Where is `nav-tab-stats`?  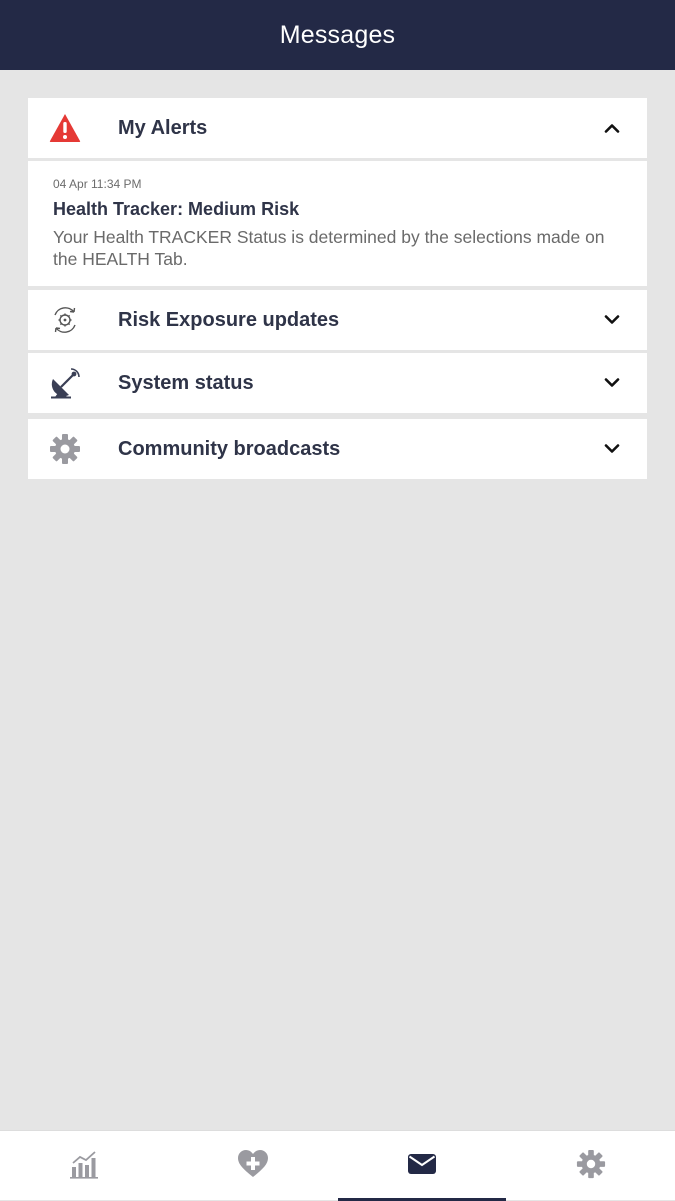 nav-tab-stats is located at coordinates (84, 1166).